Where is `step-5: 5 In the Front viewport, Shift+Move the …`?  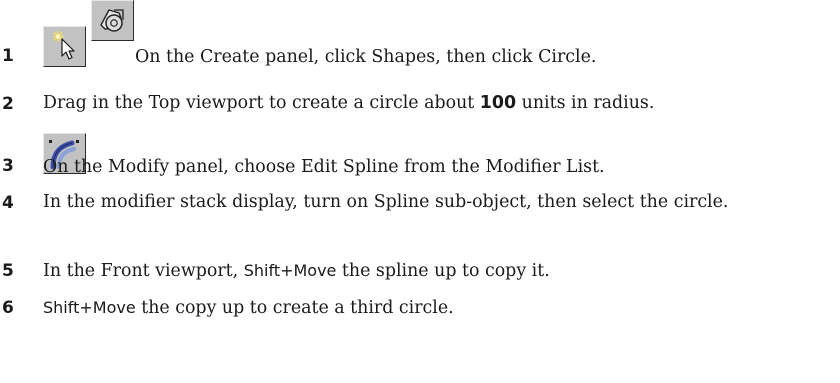 step-5: 5 In the Front viewport, Shift+Move the … is located at coordinates (420, 270).